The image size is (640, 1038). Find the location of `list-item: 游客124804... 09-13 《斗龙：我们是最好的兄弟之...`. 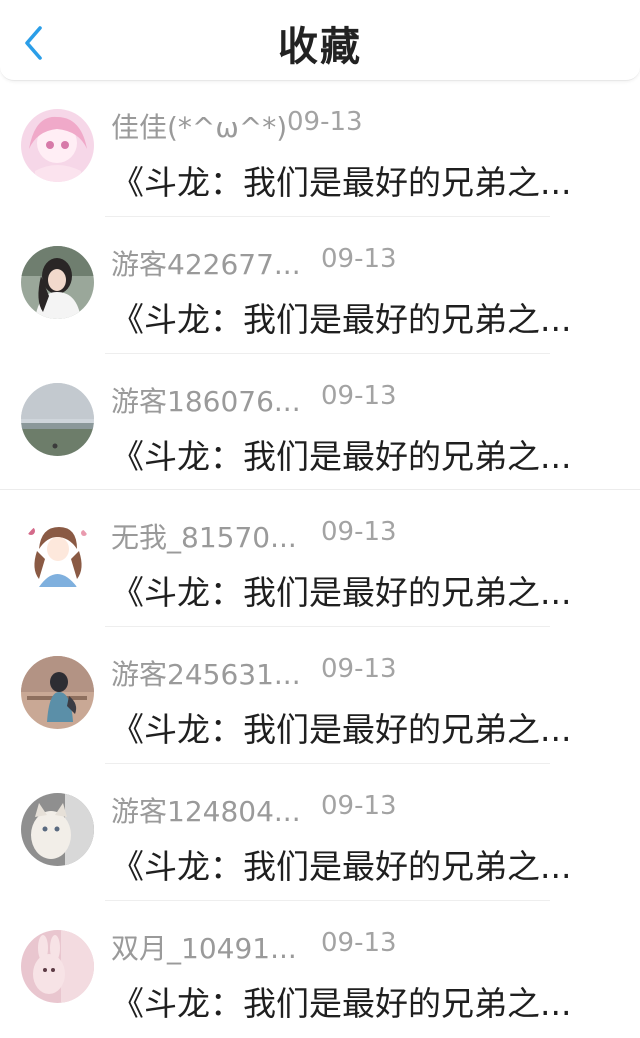

list-item: 游客124804... 09-13 《斗龙：我们是最好的兄弟之... is located at coordinates (320, 832).